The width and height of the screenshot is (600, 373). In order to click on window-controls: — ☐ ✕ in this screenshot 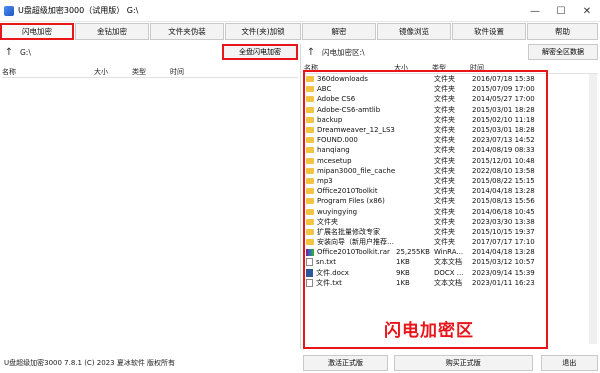, I will do `click(561, 11)`.